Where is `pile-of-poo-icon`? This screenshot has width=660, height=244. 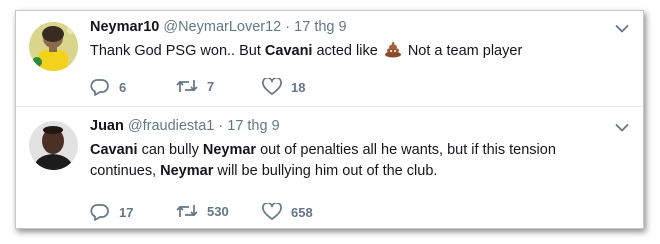
pile-of-poo-icon is located at coordinates (393, 52).